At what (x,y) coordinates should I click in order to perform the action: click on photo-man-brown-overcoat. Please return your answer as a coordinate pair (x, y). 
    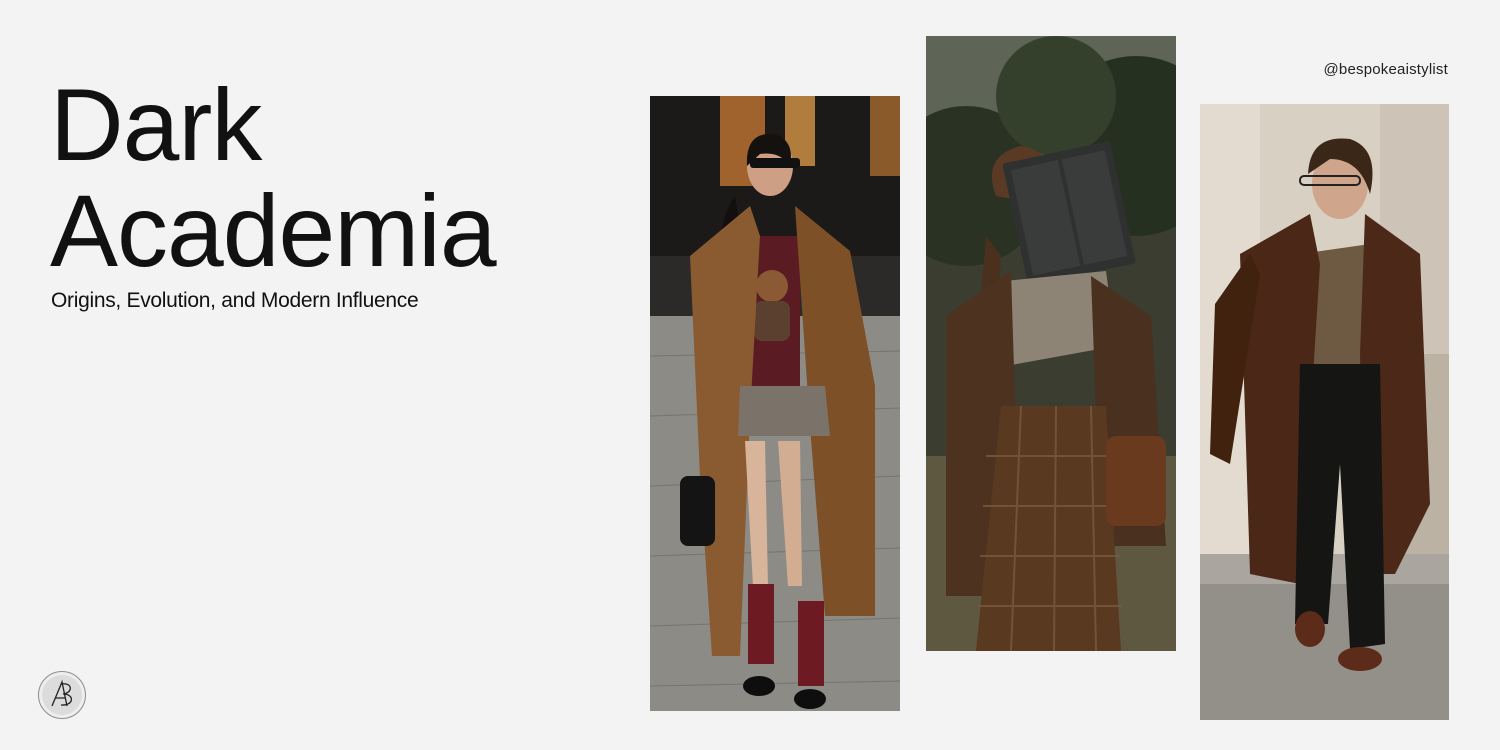
    Looking at the image, I should click on (1324, 412).